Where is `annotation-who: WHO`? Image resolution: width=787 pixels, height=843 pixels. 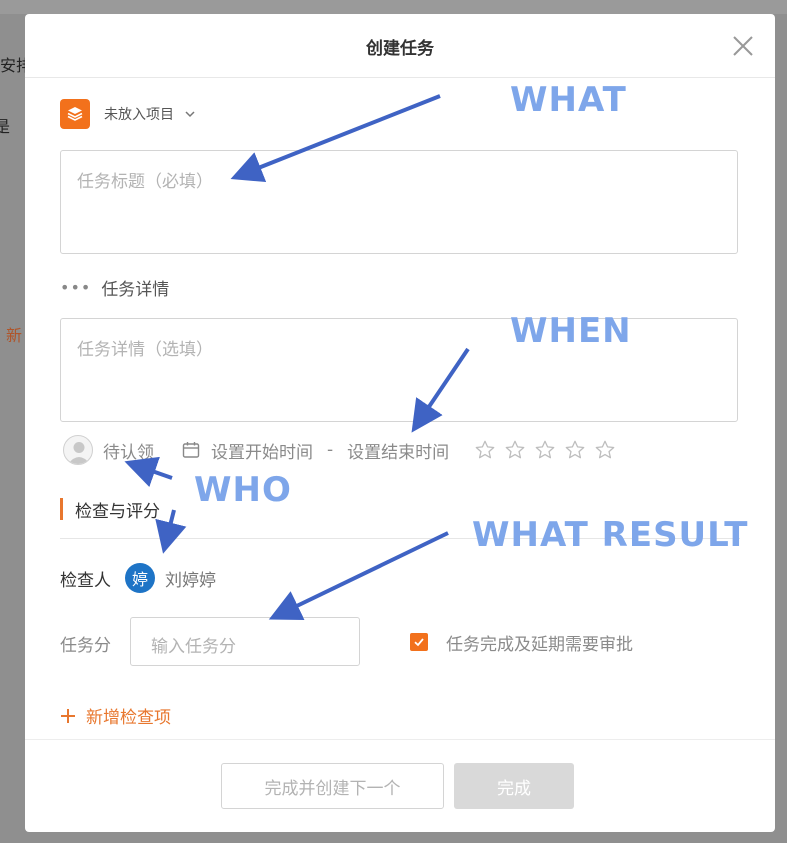
annotation-who: WHO is located at coordinates (243, 490).